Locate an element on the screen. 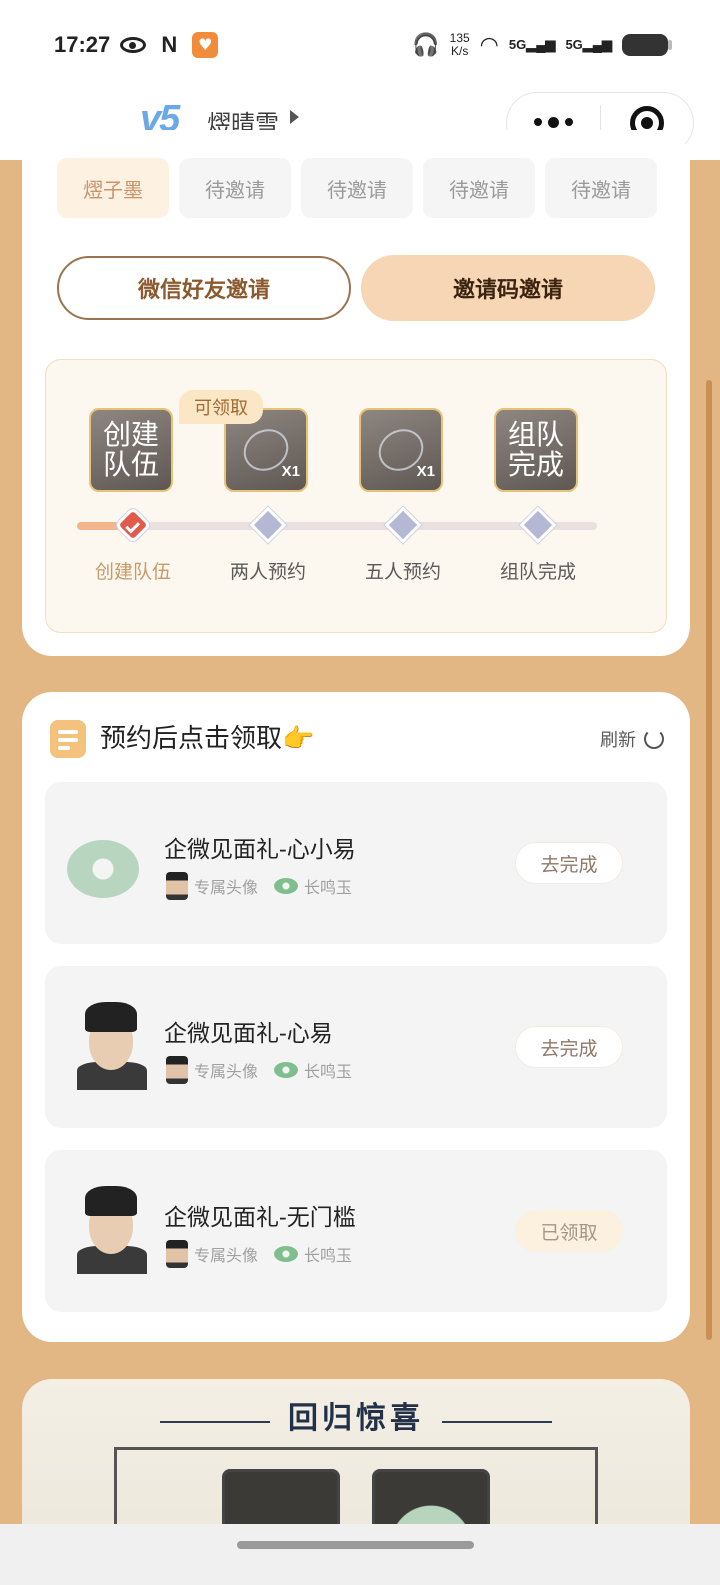 The image size is (720, 1585). step-label: 组队完成 is located at coordinates (537, 572).